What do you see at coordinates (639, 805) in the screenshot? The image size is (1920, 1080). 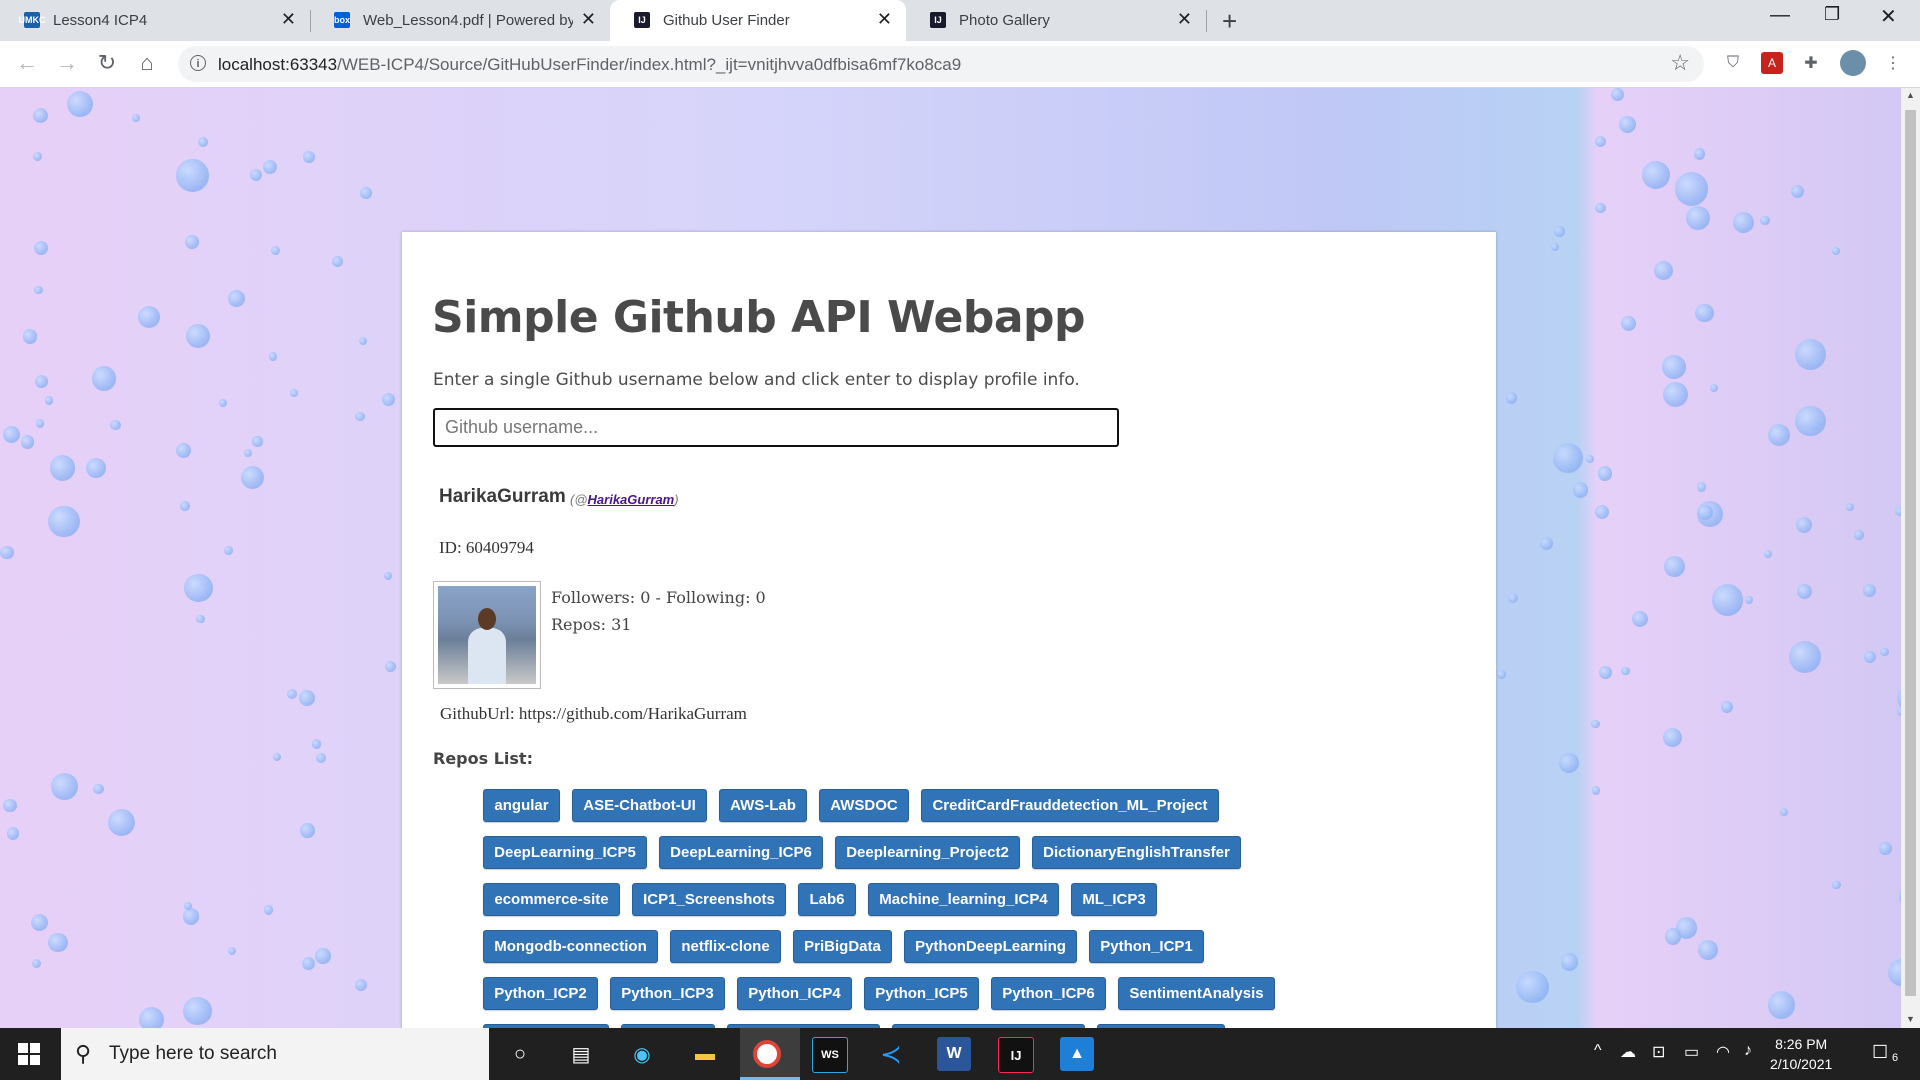 I see `repo-button: ASE-Chatbot-UI` at bounding box center [639, 805].